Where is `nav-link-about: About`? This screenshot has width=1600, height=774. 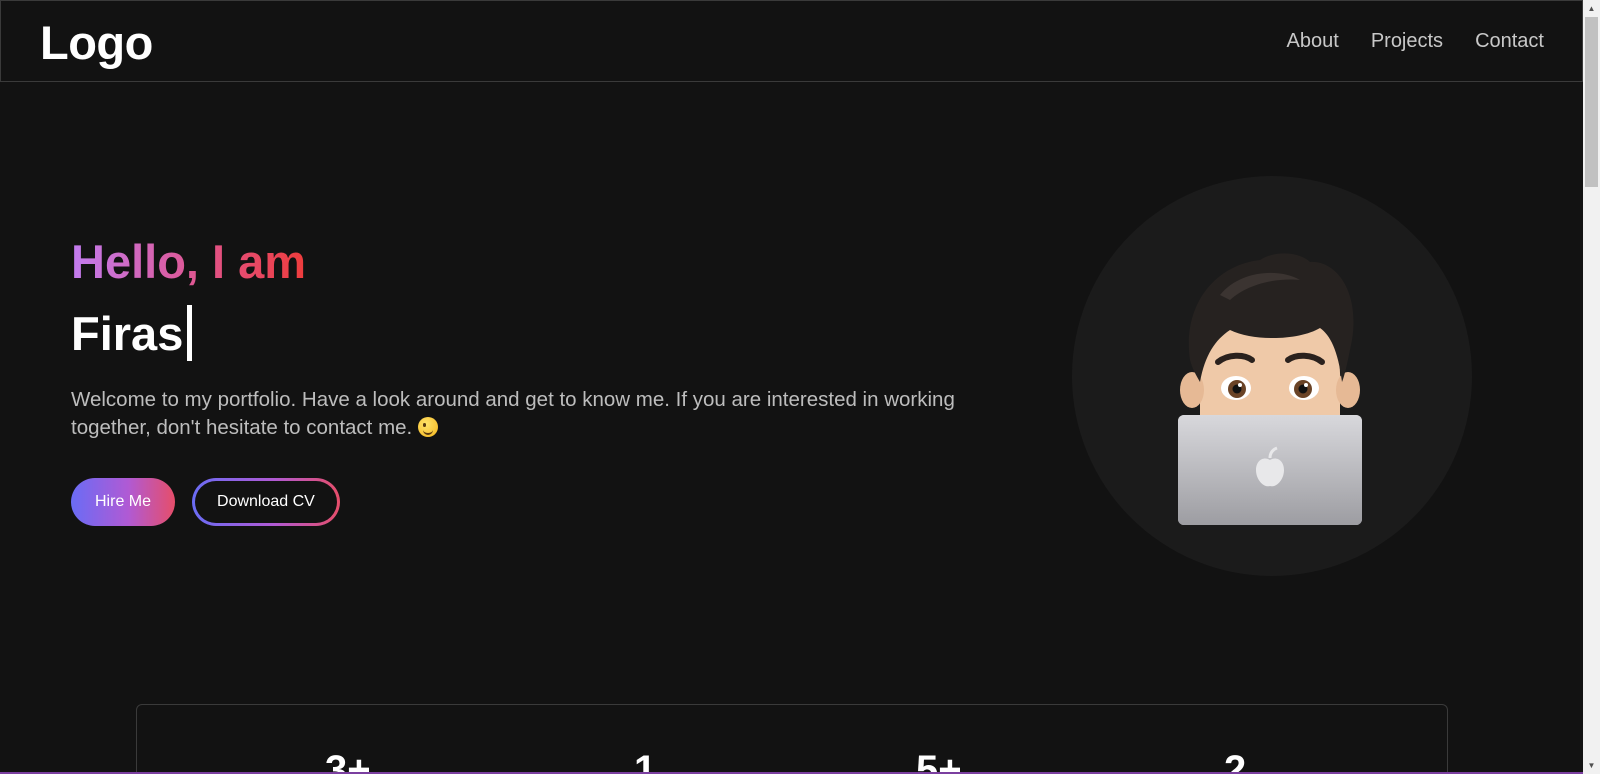 nav-link-about: About is located at coordinates (1313, 41).